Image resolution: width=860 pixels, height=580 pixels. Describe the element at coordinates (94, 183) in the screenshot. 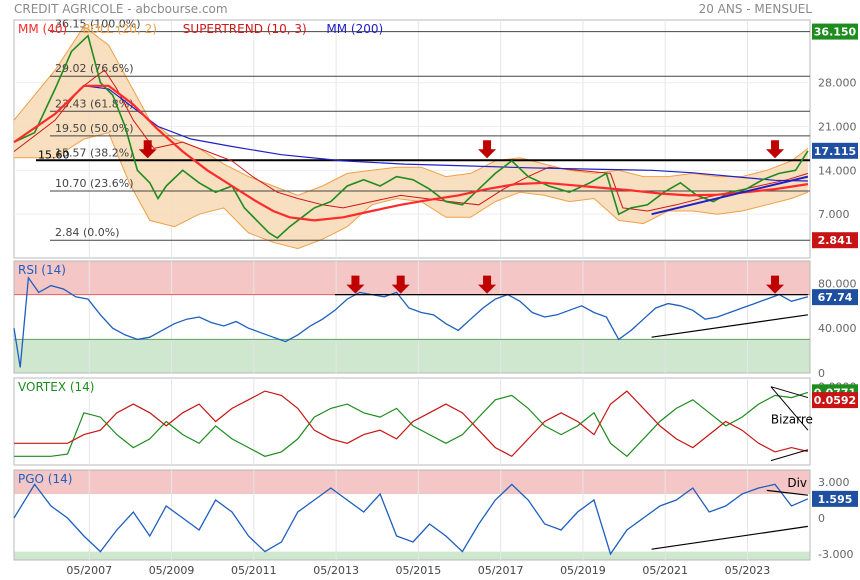

I see `fib-level-label-5: 10.70 (23.6%)` at that location.